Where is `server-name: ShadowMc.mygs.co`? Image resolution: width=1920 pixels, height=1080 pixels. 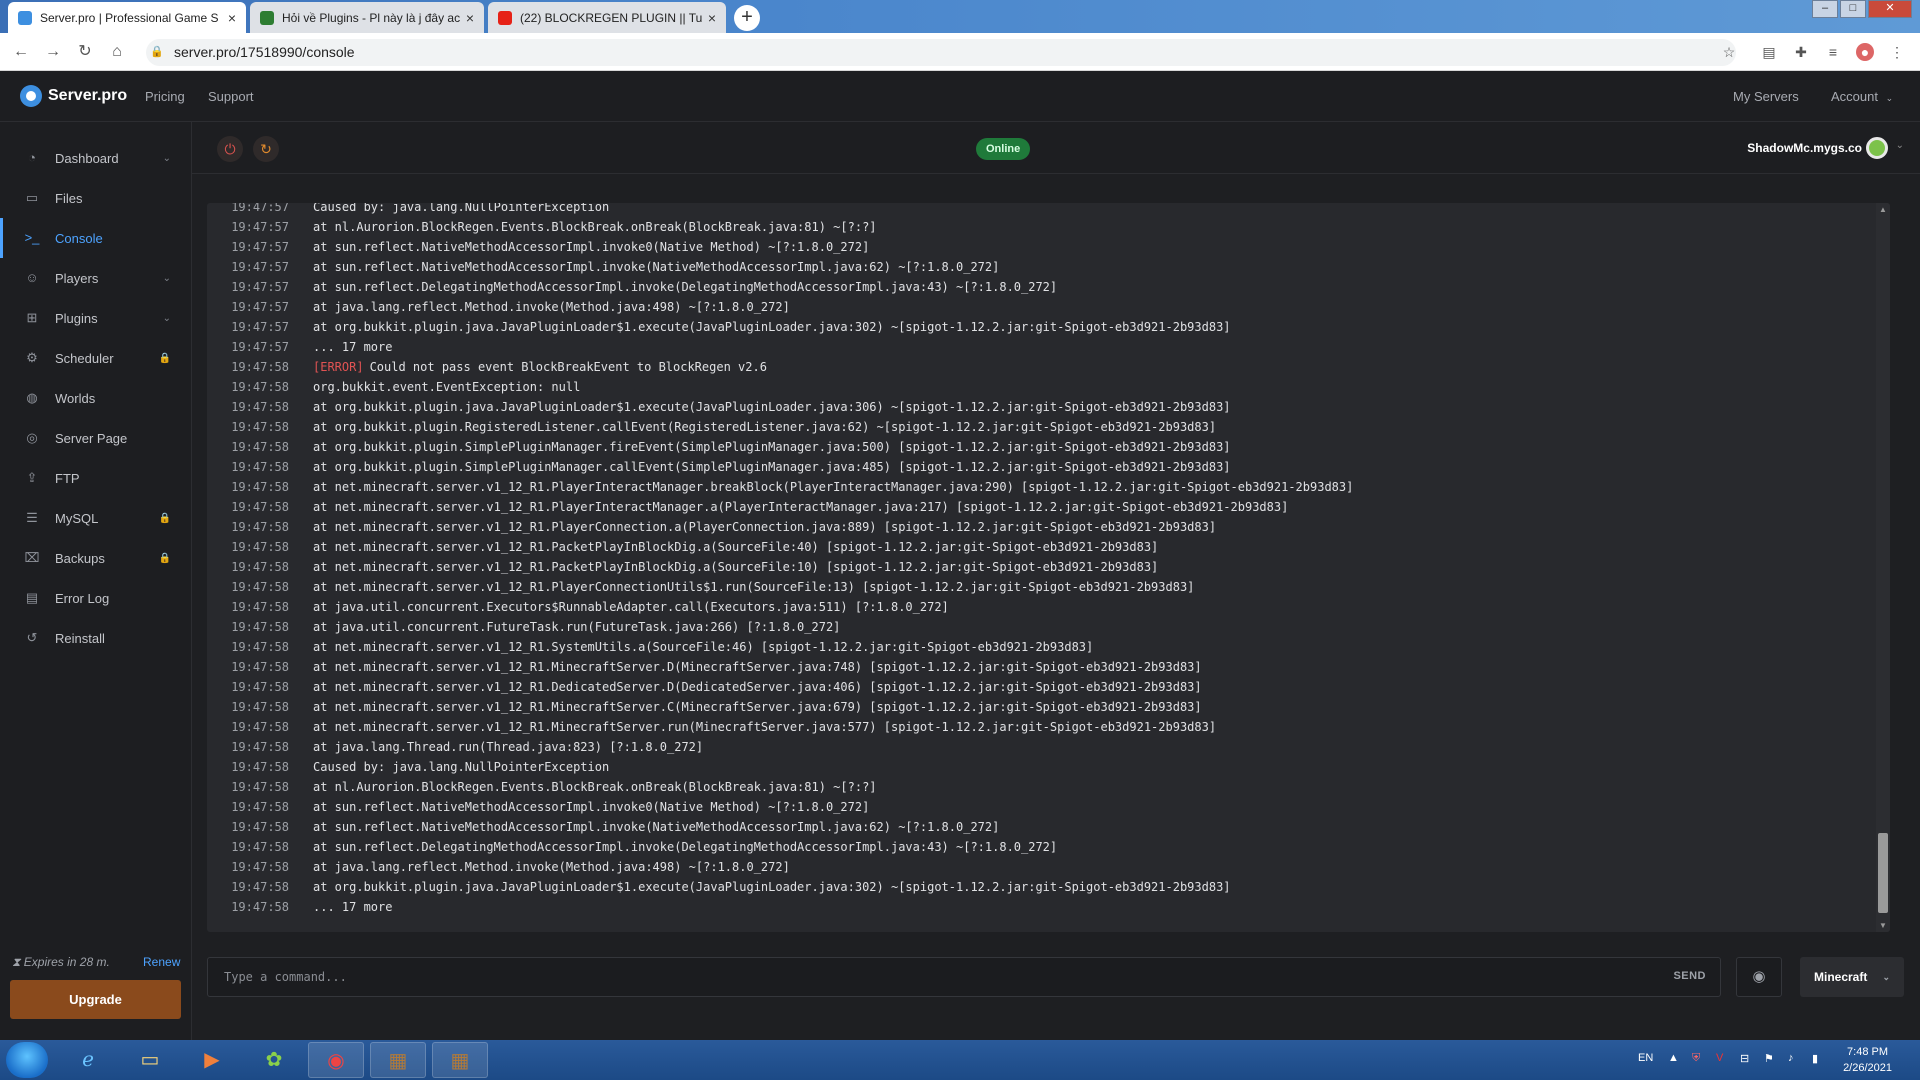
server-name: ShadowMc.mygs.co is located at coordinates (1804, 148).